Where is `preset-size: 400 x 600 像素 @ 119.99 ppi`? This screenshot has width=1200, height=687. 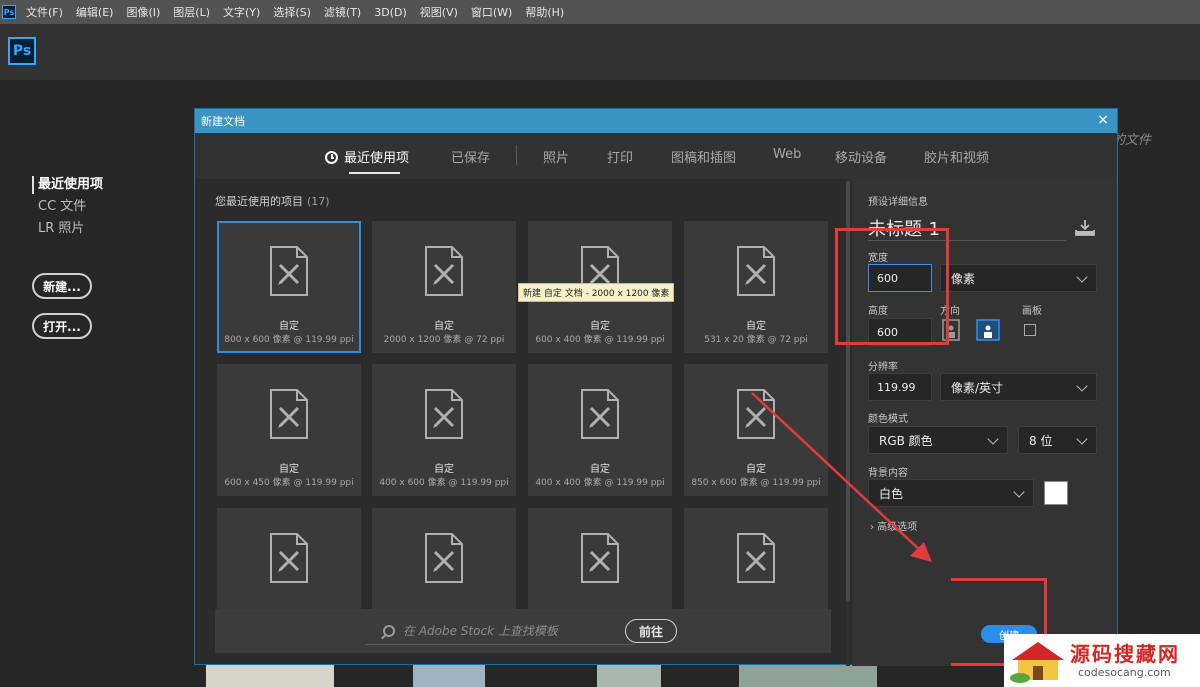 preset-size: 400 x 600 像素 @ 119.99 ppi is located at coordinates (444, 483).